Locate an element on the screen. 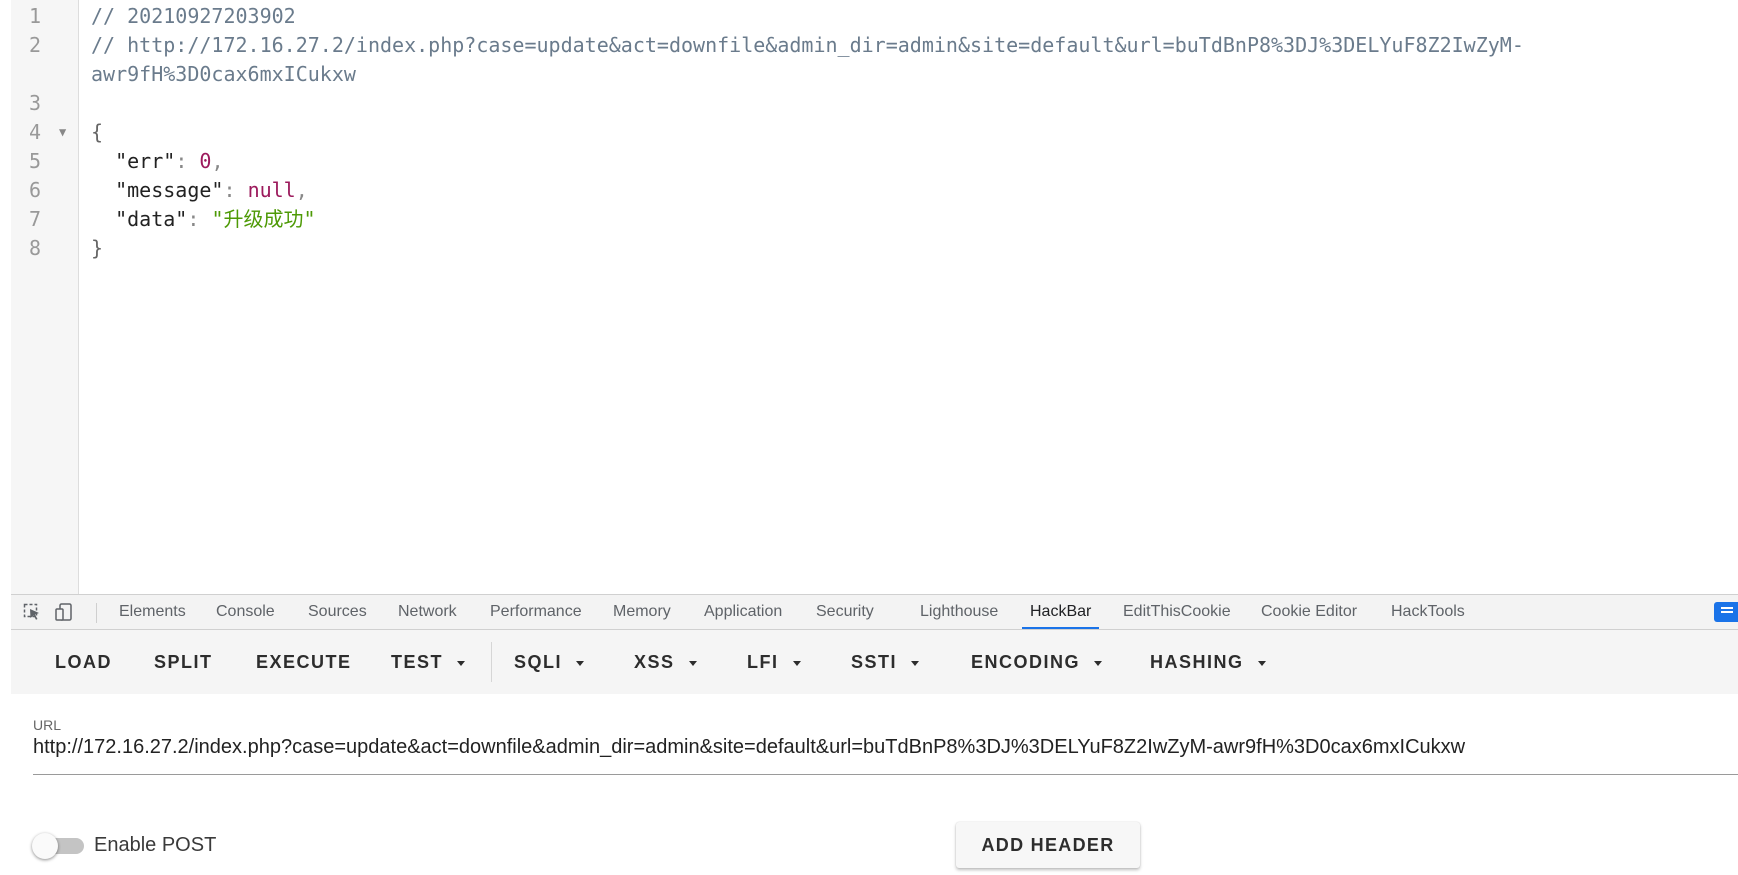 The height and width of the screenshot is (875, 1738). code-line-7: 7 "data": "升级成功" is located at coordinates (861, 219).